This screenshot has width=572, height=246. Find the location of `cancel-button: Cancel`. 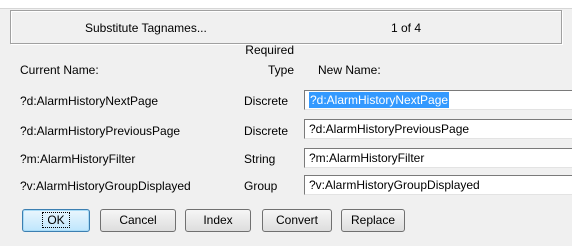

cancel-button: Cancel is located at coordinates (138, 220).